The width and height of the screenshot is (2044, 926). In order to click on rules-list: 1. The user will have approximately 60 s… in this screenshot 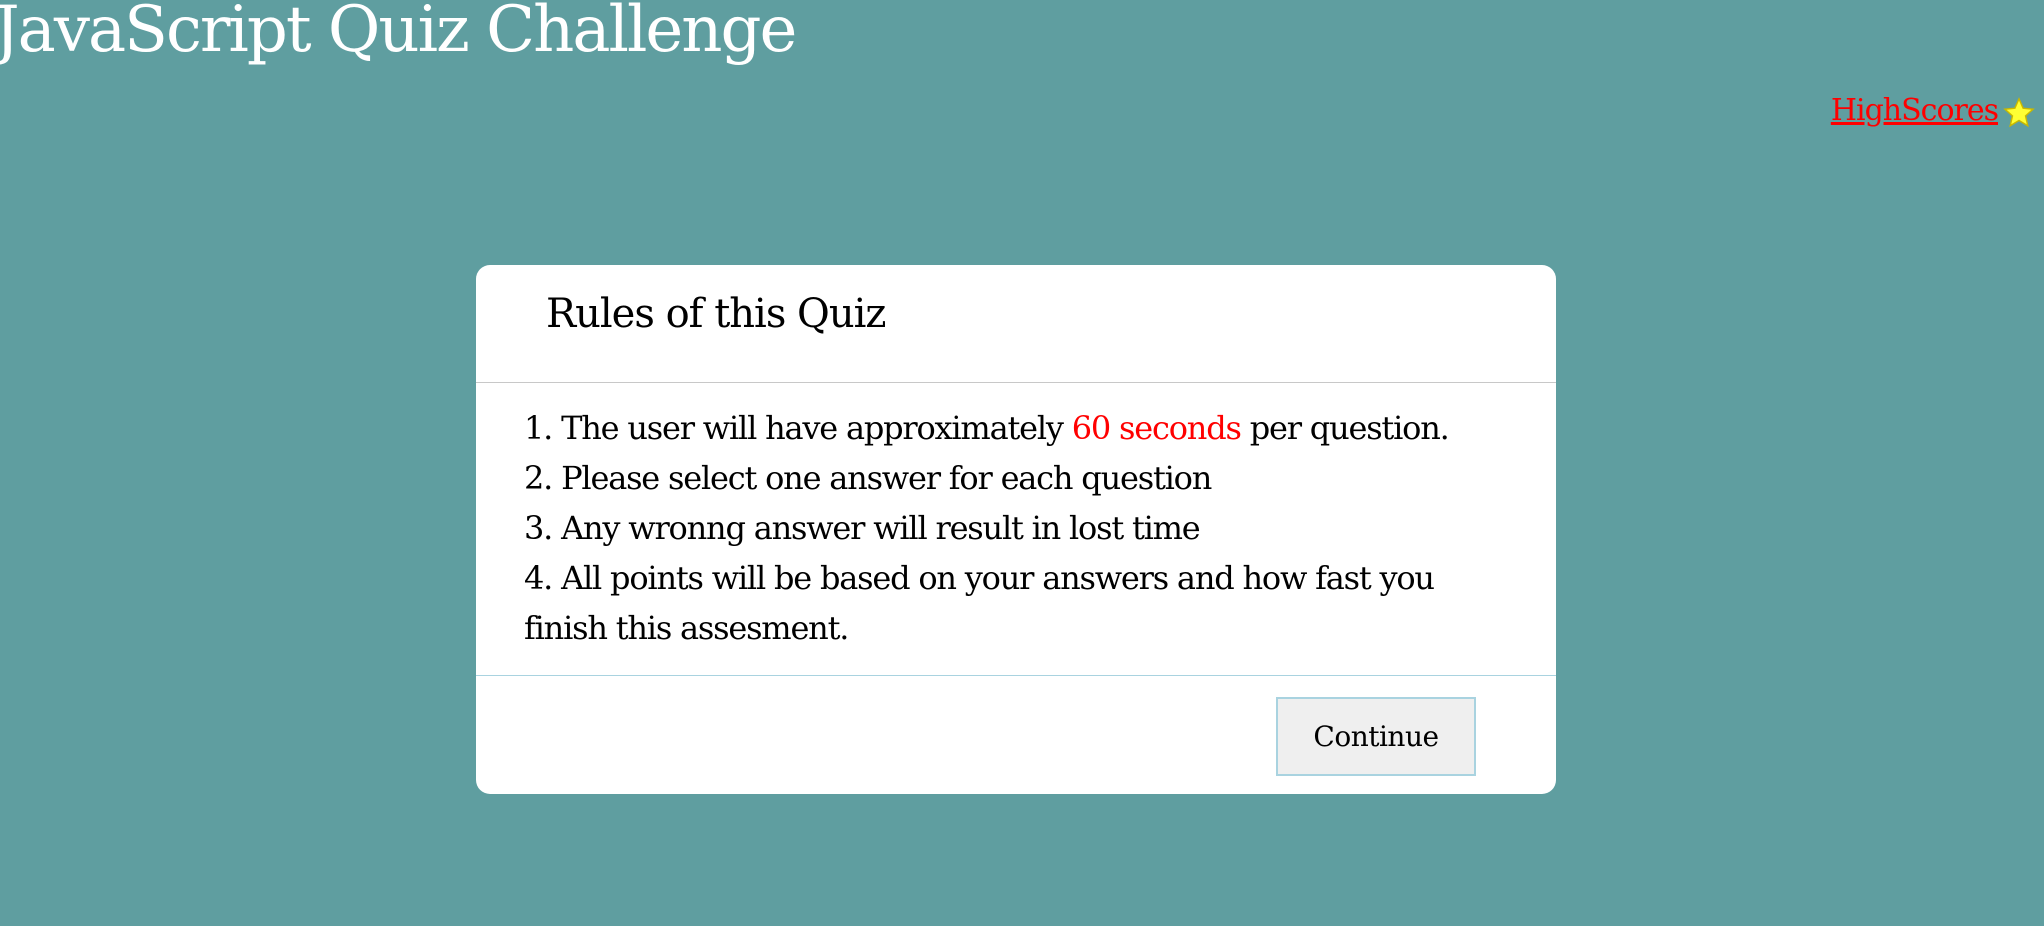, I will do `click(995, 528)`.